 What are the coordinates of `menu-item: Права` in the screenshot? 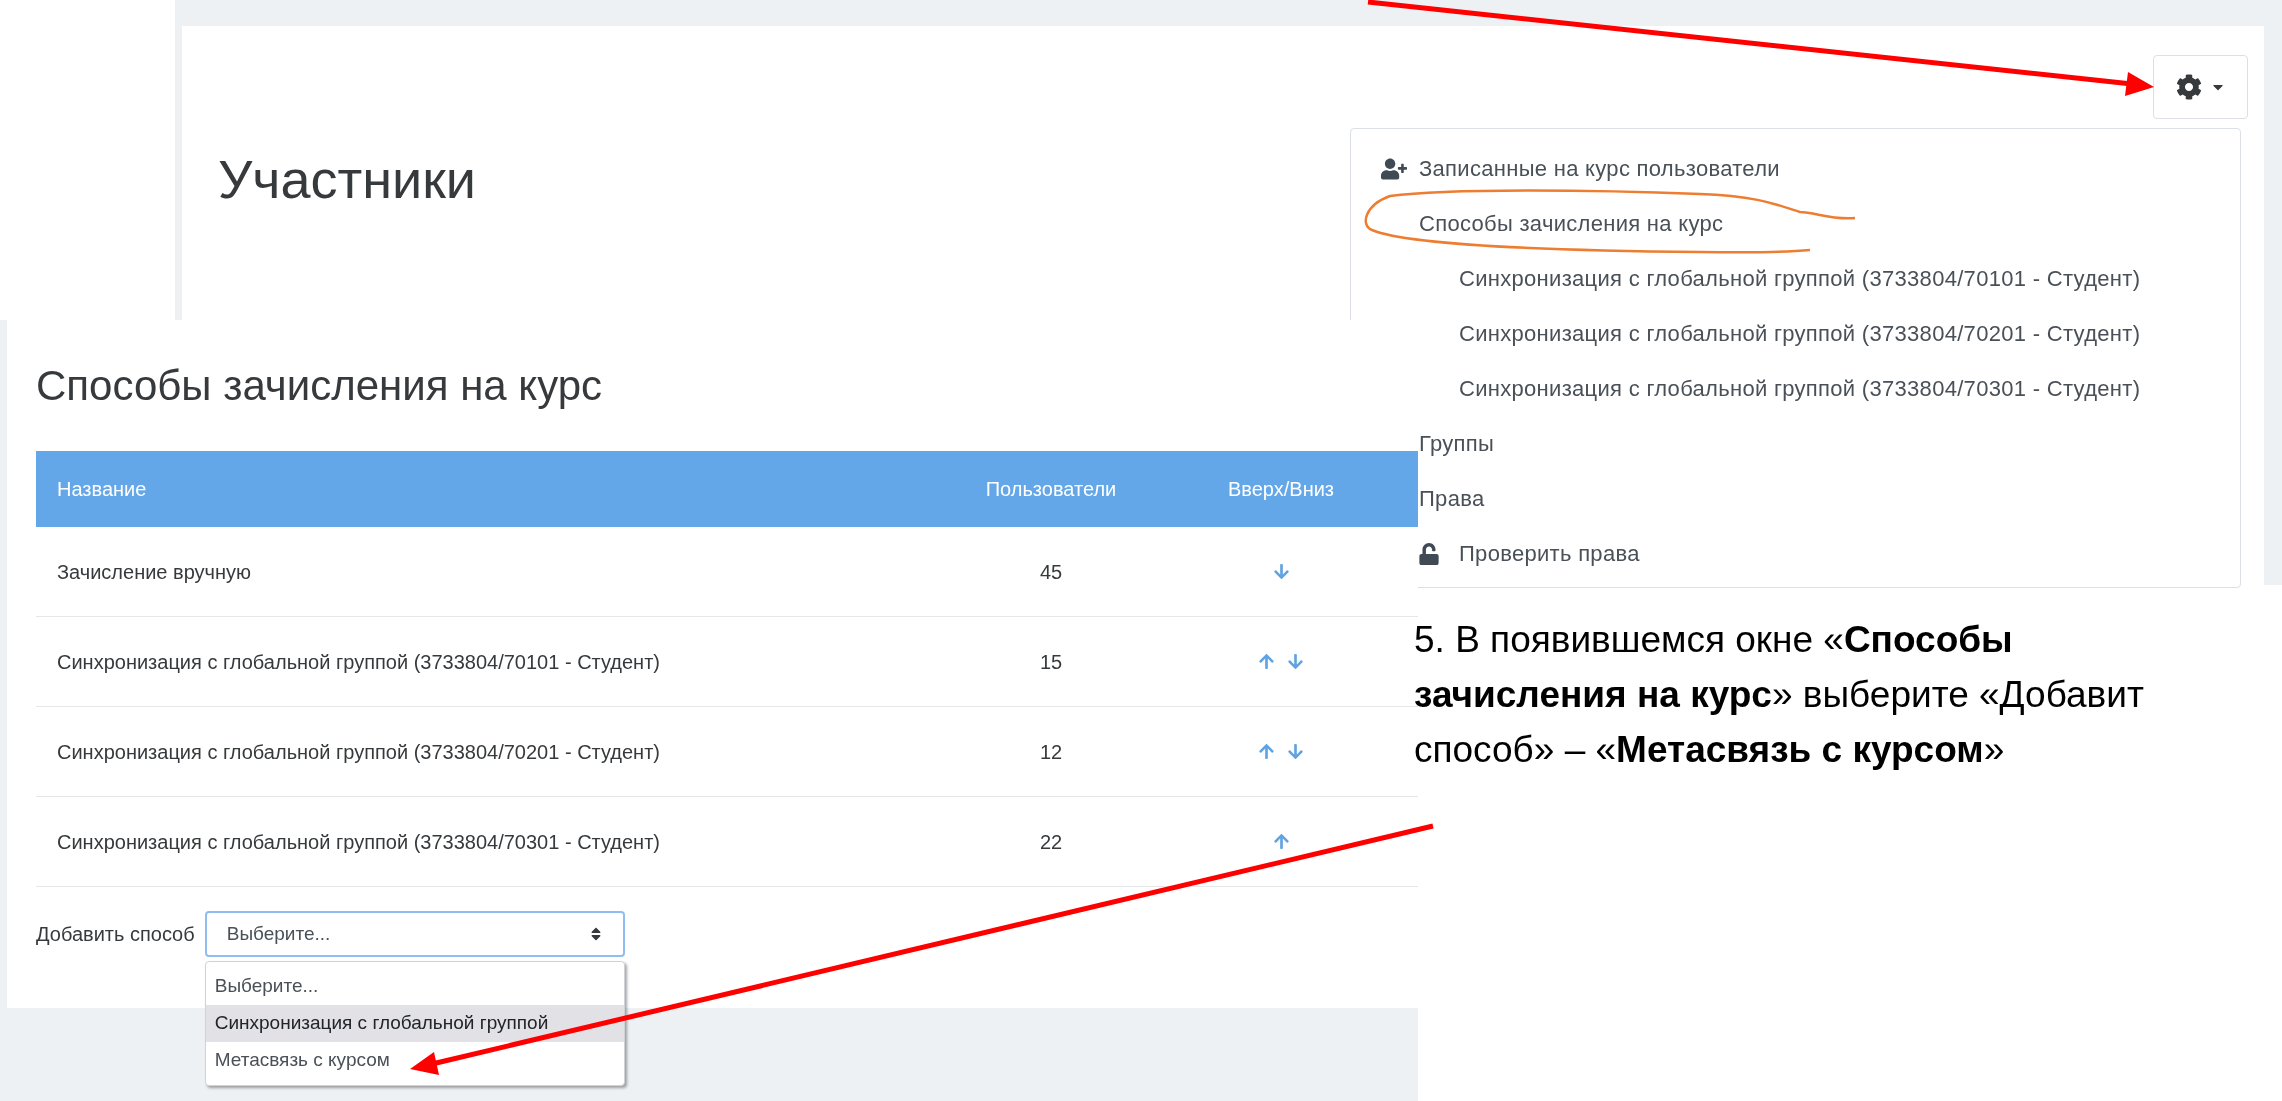 It's located at (1452, 498).